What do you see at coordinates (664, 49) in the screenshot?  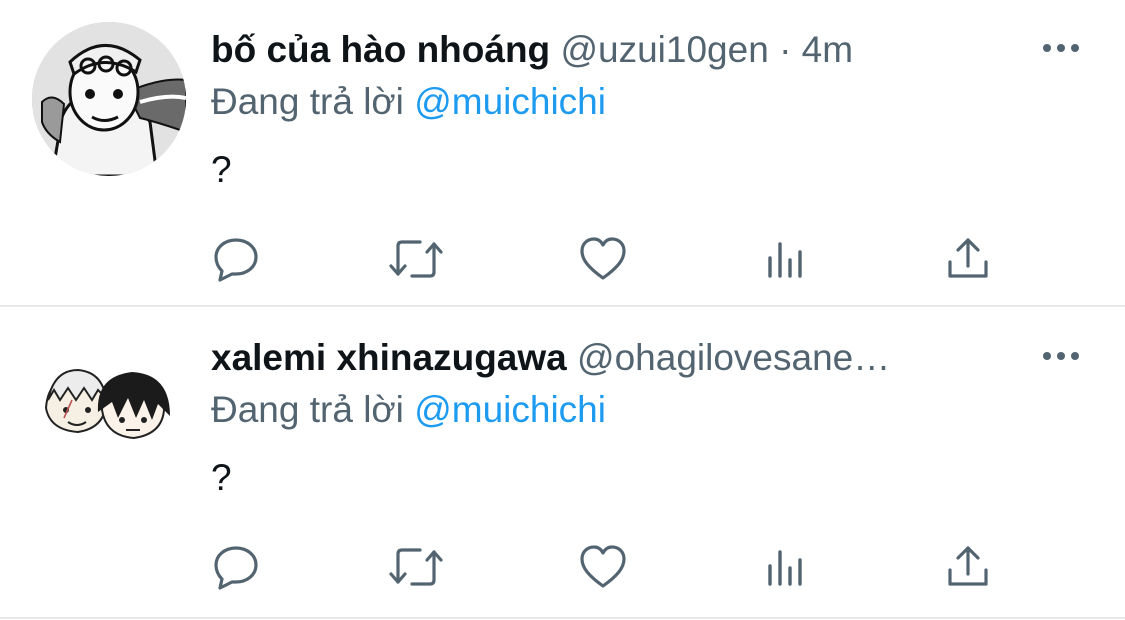 I see `user-handle: @uzui10gen` at bounding box center [664, 49].